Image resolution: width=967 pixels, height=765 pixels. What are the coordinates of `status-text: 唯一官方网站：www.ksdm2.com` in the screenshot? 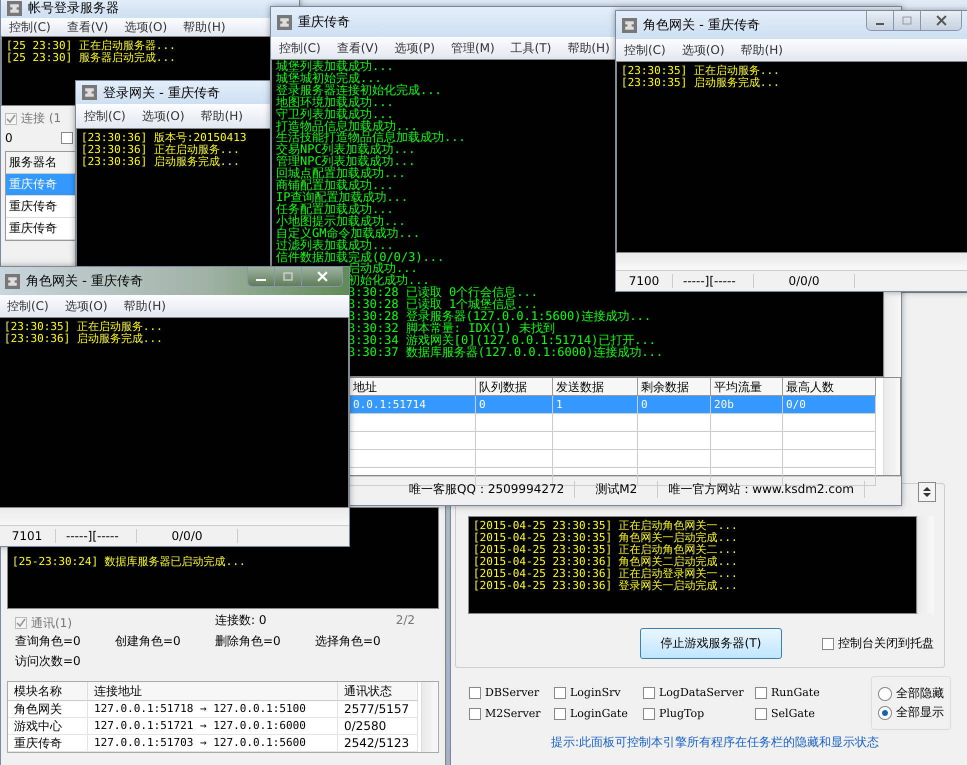 It's located at (761, 489).